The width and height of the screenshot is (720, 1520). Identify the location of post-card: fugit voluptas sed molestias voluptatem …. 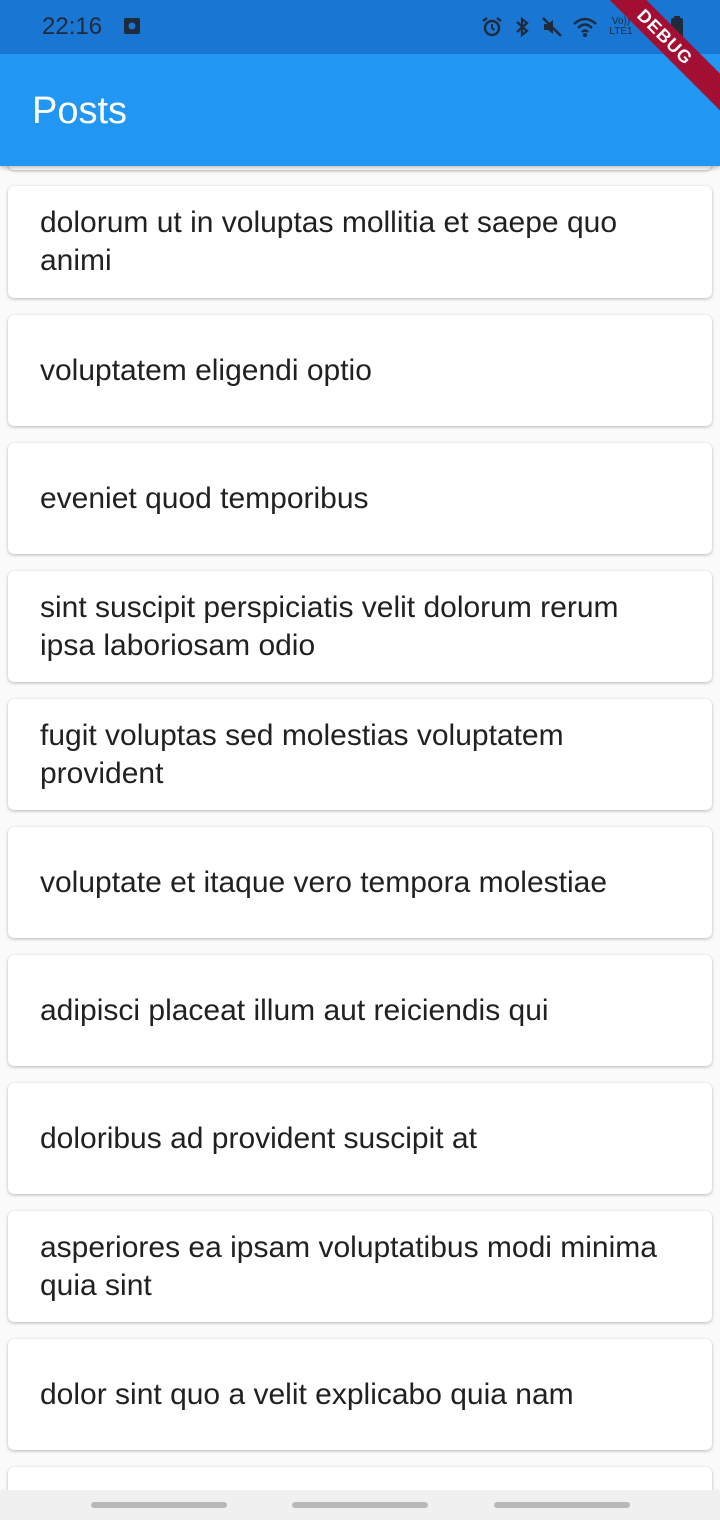
(360, 754).